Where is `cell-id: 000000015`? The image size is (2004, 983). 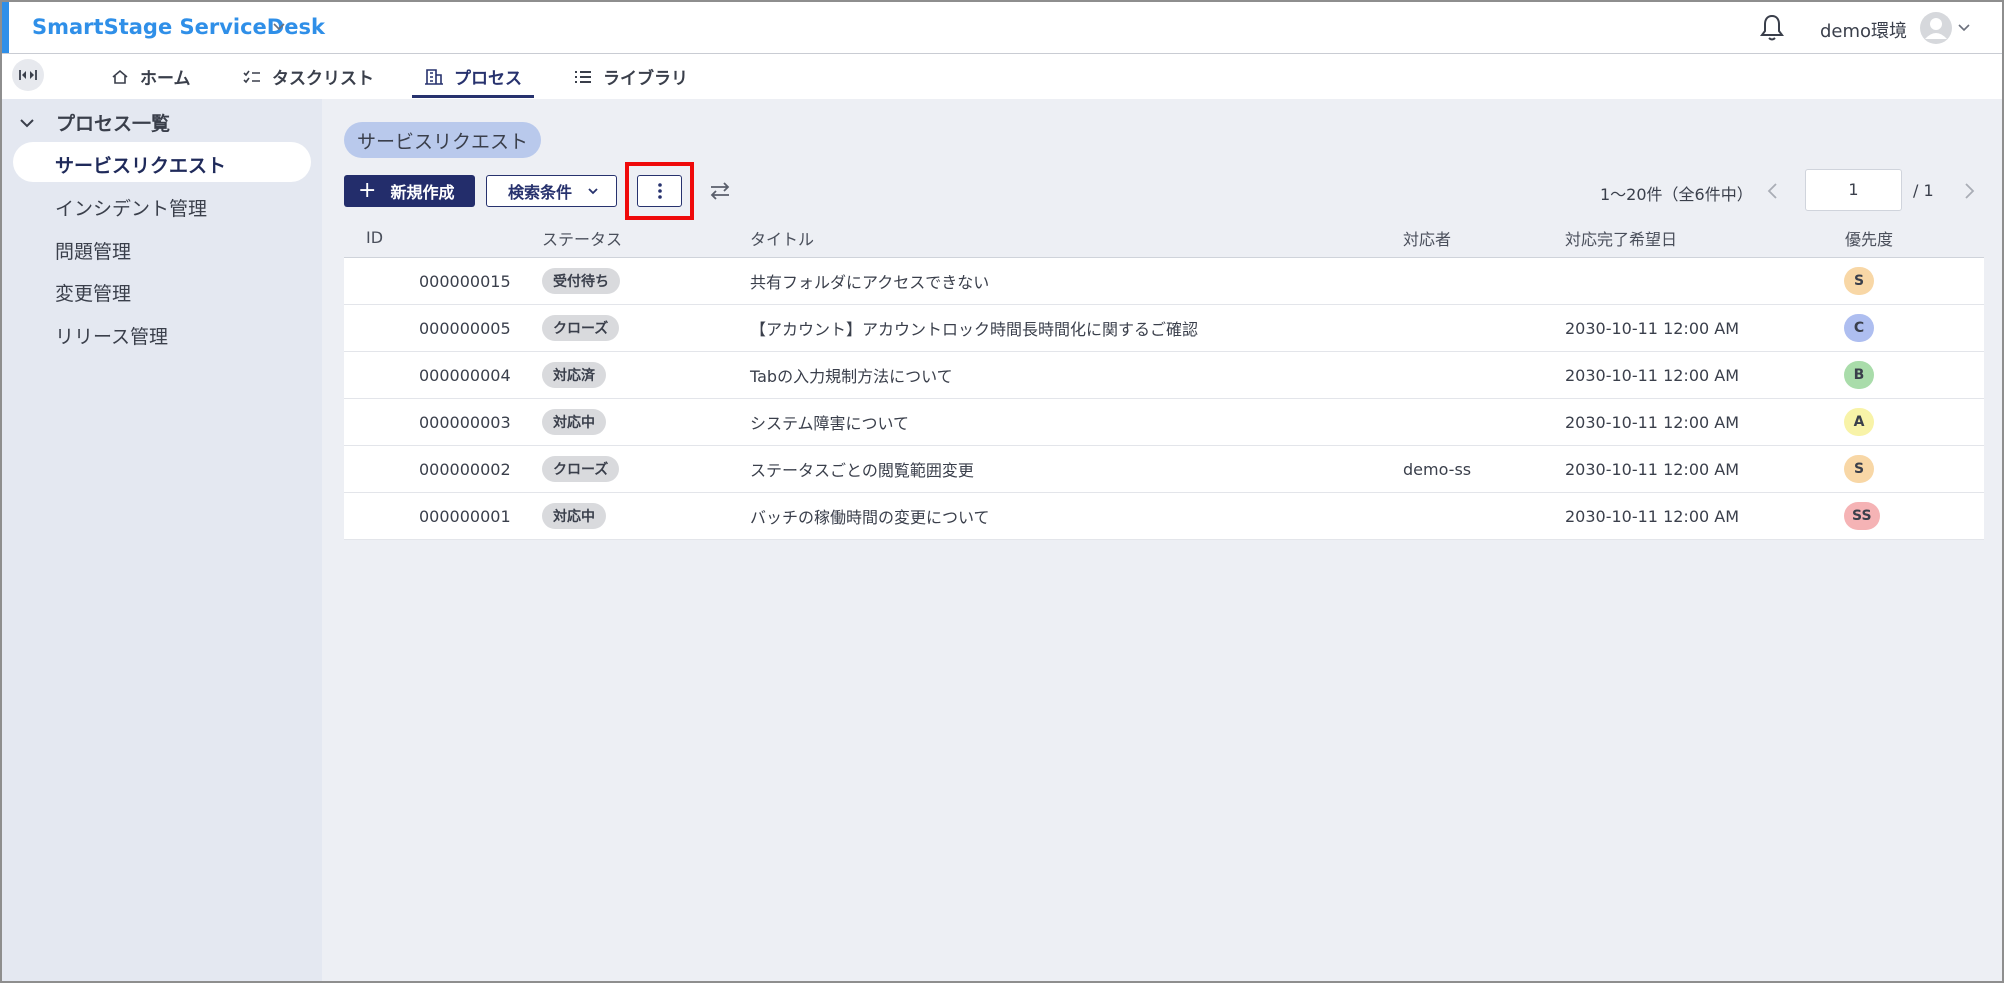 cell-id: 000000015 is located at coordinates (465, 281).